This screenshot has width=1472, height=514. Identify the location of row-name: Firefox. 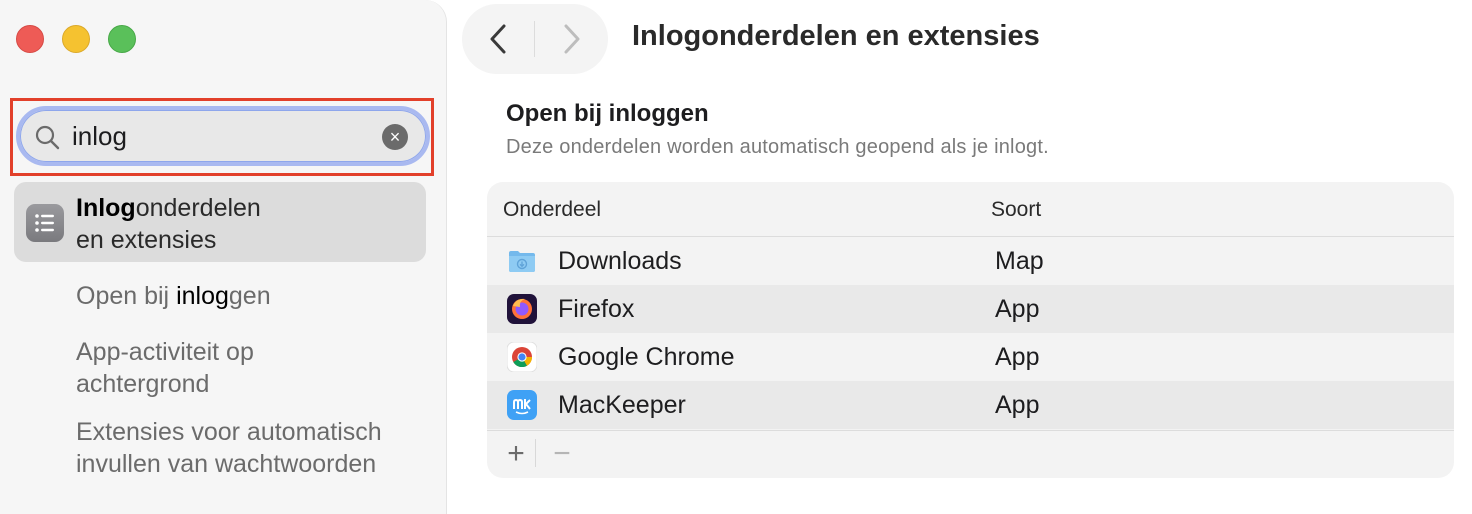
(596, 309).